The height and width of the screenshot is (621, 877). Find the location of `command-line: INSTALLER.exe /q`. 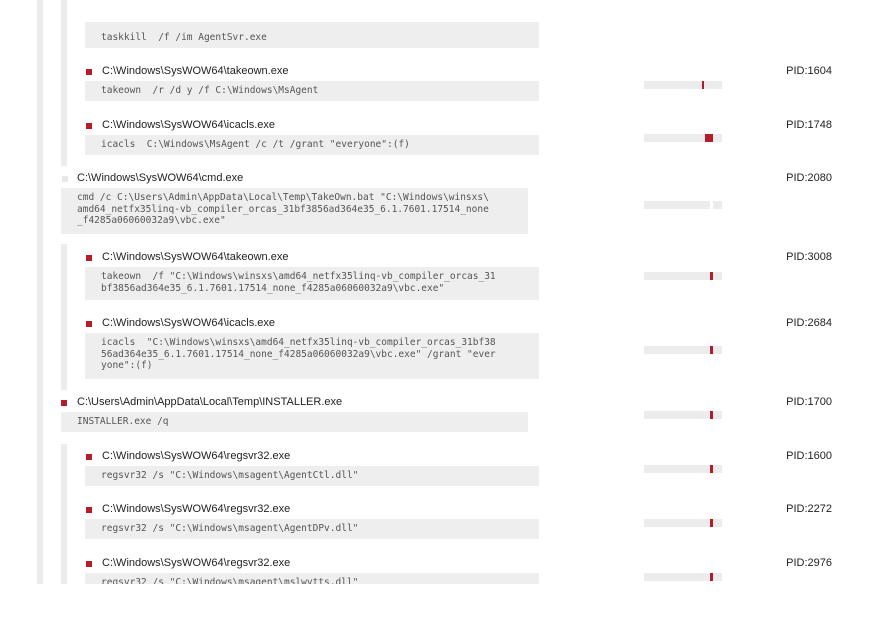

command-line: INSTALLER.exe /q is located at coordinates (294, 422).